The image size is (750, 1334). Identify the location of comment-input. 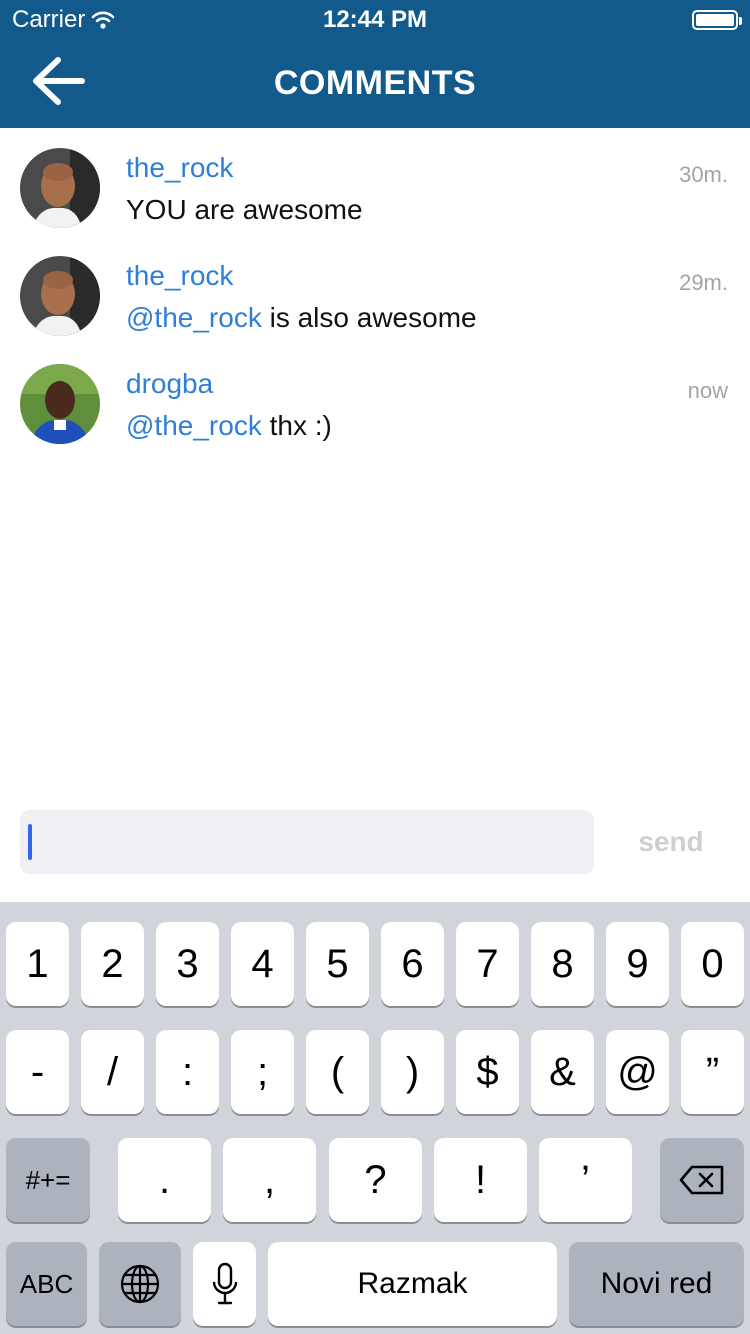
(307, 842).